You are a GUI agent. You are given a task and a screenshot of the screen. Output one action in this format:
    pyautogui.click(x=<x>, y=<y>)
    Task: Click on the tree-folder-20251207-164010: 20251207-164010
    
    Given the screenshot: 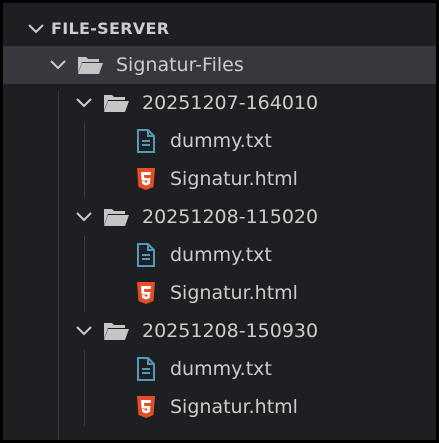 What is the action you would take?
    pyautogui.click(x=219, y=103)
    